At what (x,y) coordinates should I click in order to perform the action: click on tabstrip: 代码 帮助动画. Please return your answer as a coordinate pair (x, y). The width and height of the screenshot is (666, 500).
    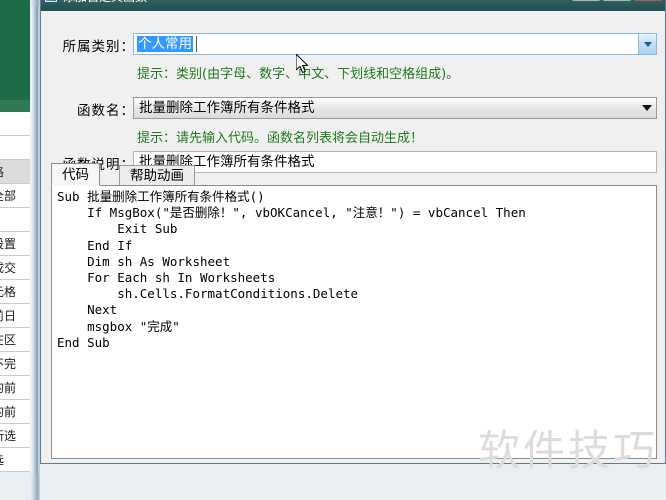
    Looking at the image, I should click on (354, 174).